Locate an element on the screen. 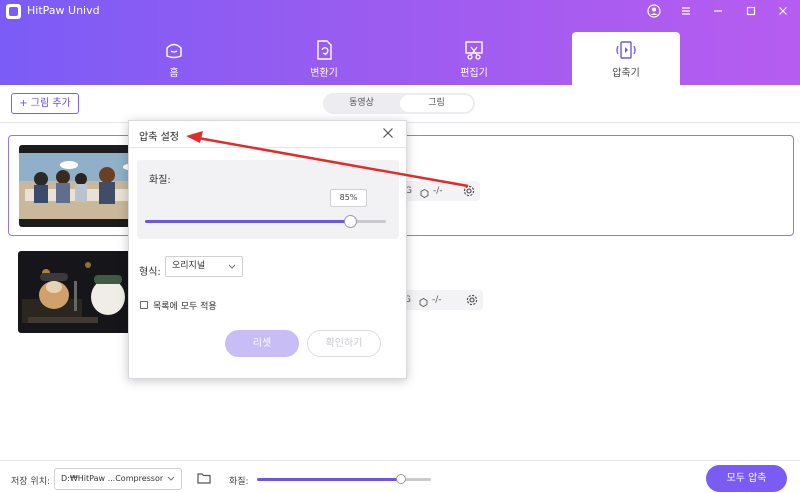 The width and height of the screenshot is (800, 493). format-label: 형식: is located at coordinates (150, 272).